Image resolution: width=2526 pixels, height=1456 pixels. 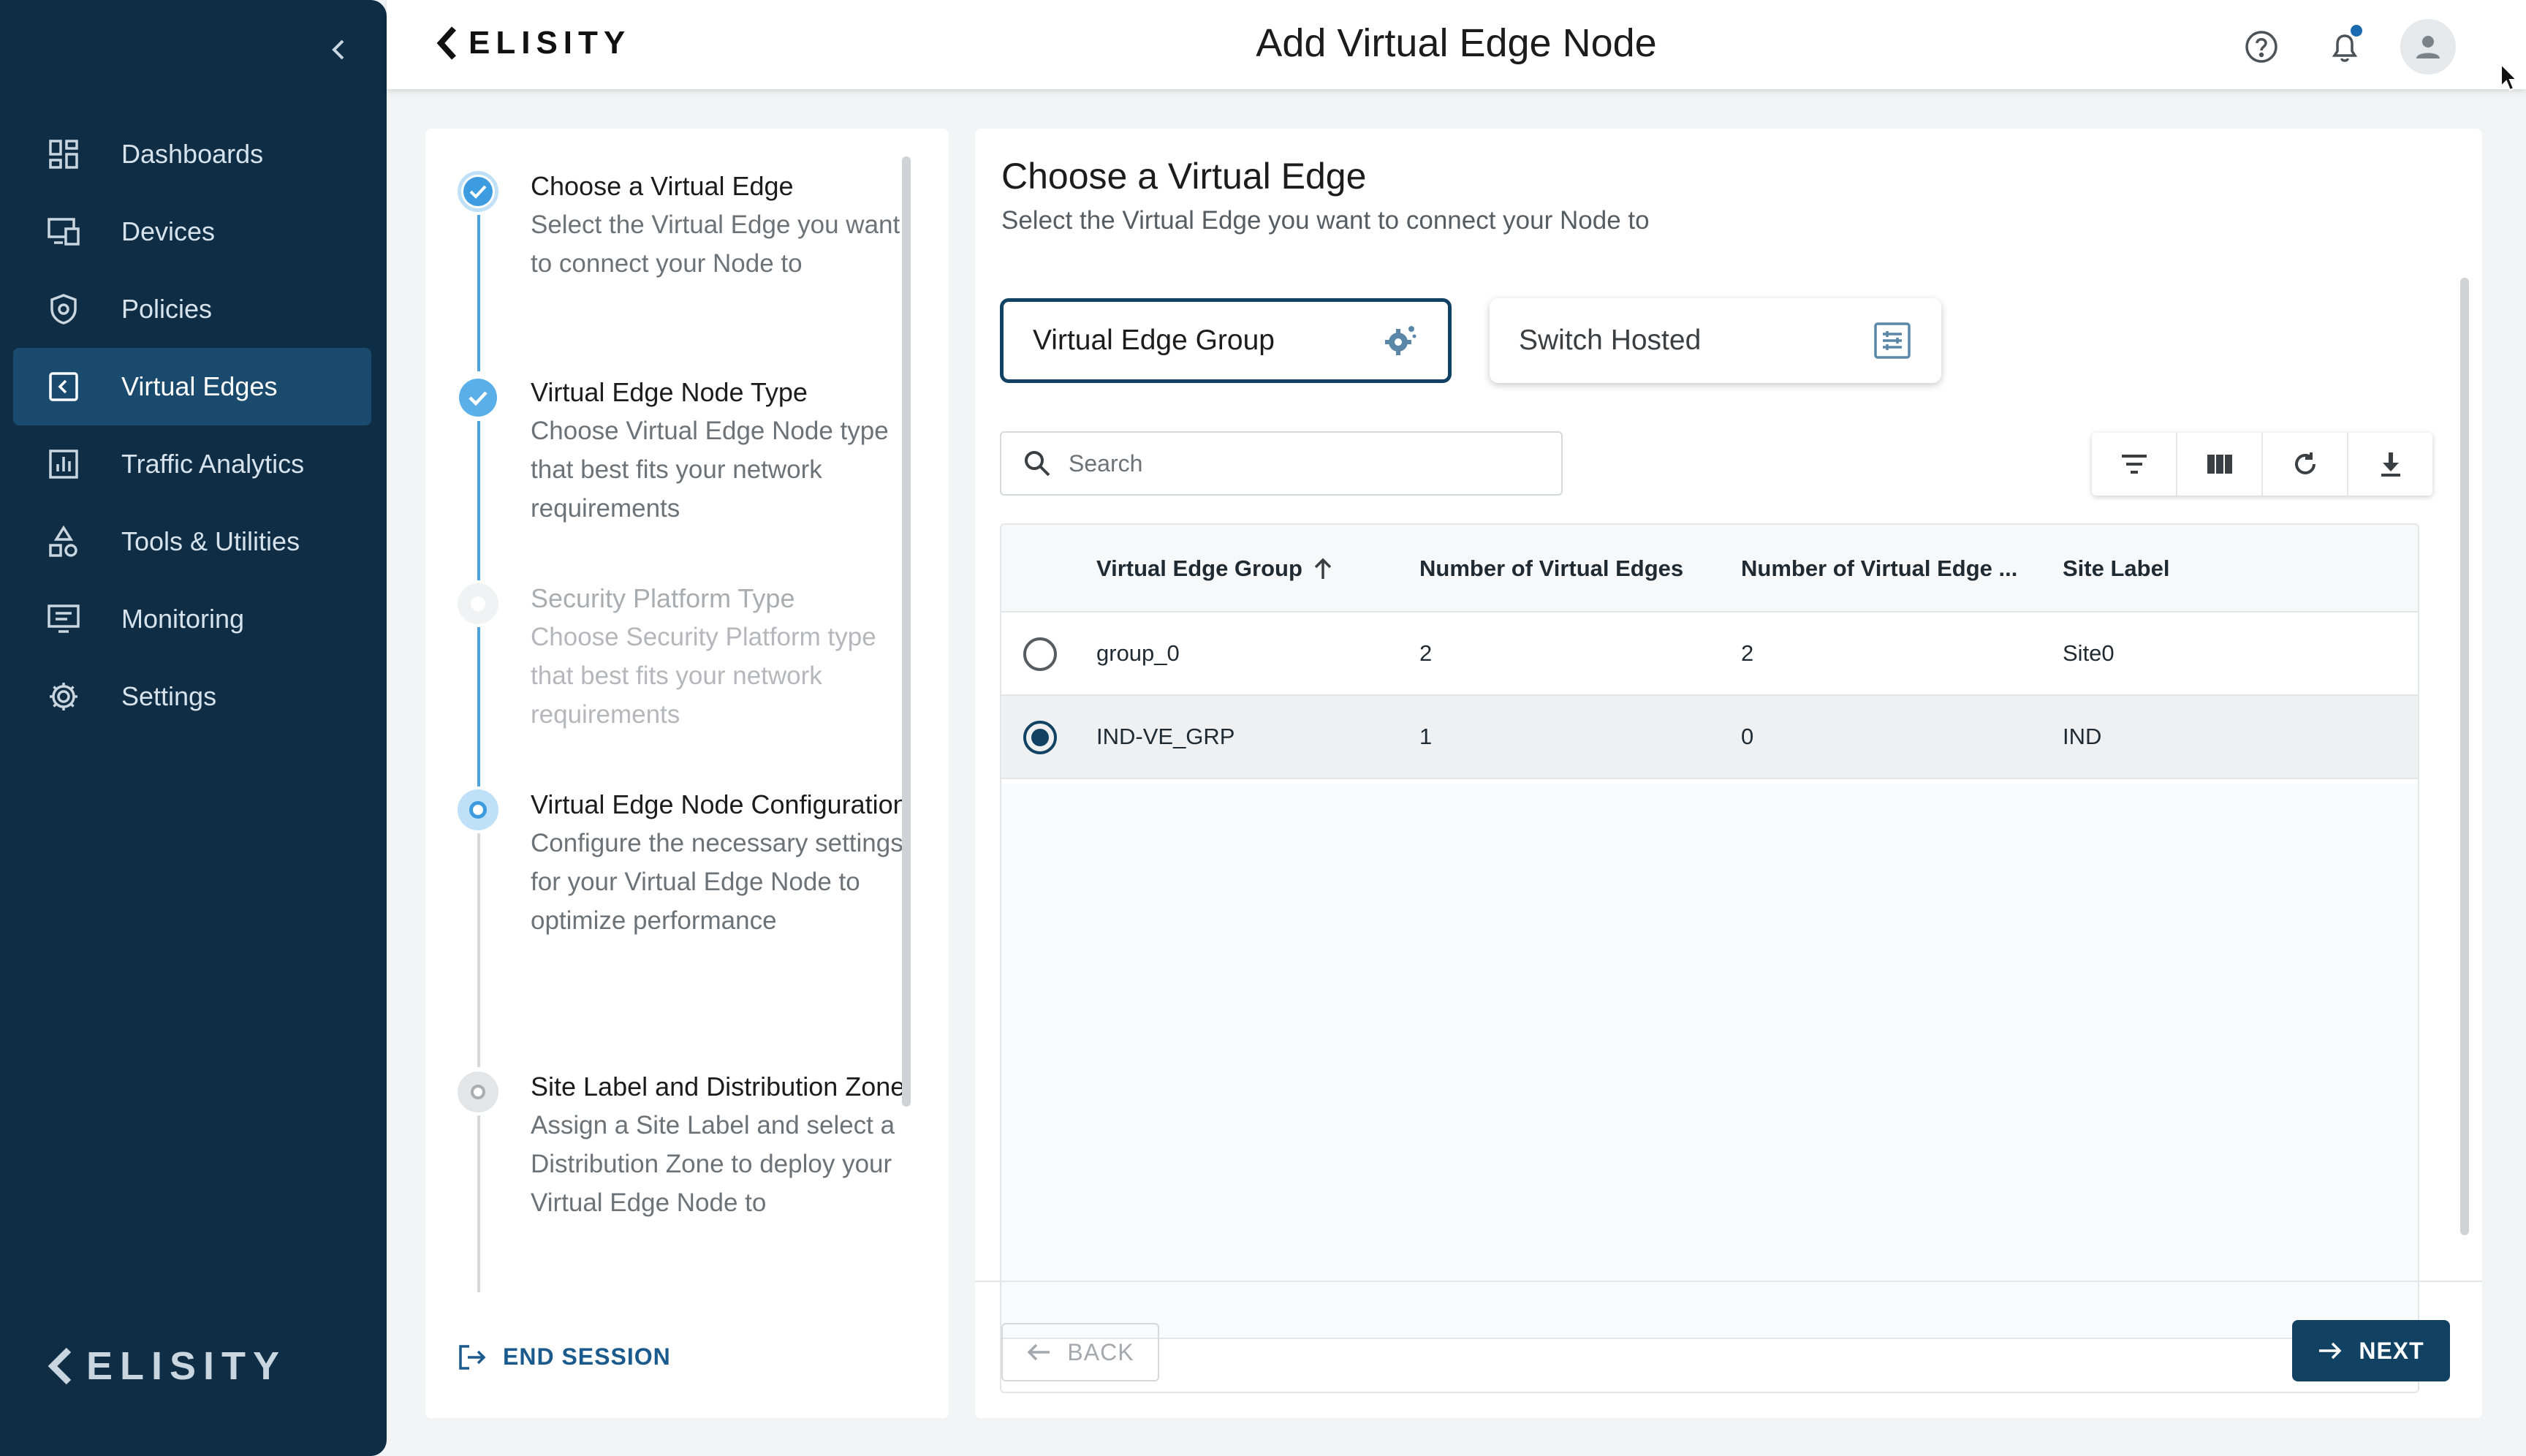 I want to click on sidebar-item-monitoring: Monitoring, so click(x=192, y=619).